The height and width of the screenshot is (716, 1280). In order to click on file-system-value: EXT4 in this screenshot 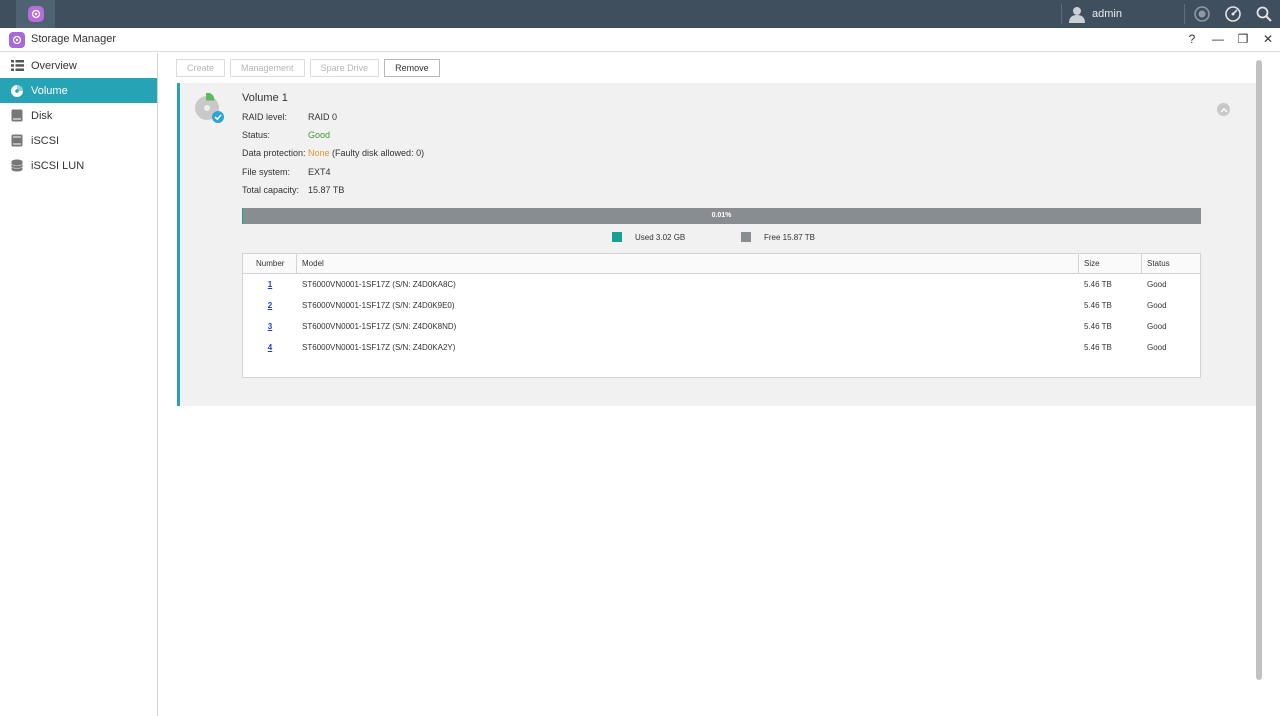, I will do `click(319, 172)`.